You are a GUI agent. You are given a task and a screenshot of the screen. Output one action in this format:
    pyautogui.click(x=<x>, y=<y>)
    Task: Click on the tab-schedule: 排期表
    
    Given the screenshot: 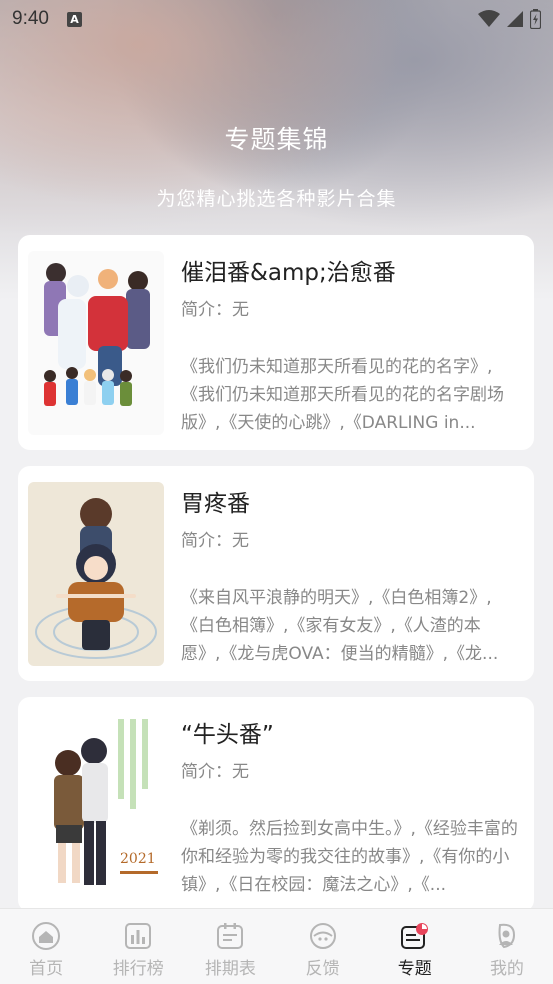 What is the action you would take?
    pyautogui.click(x=230, y=946)
    